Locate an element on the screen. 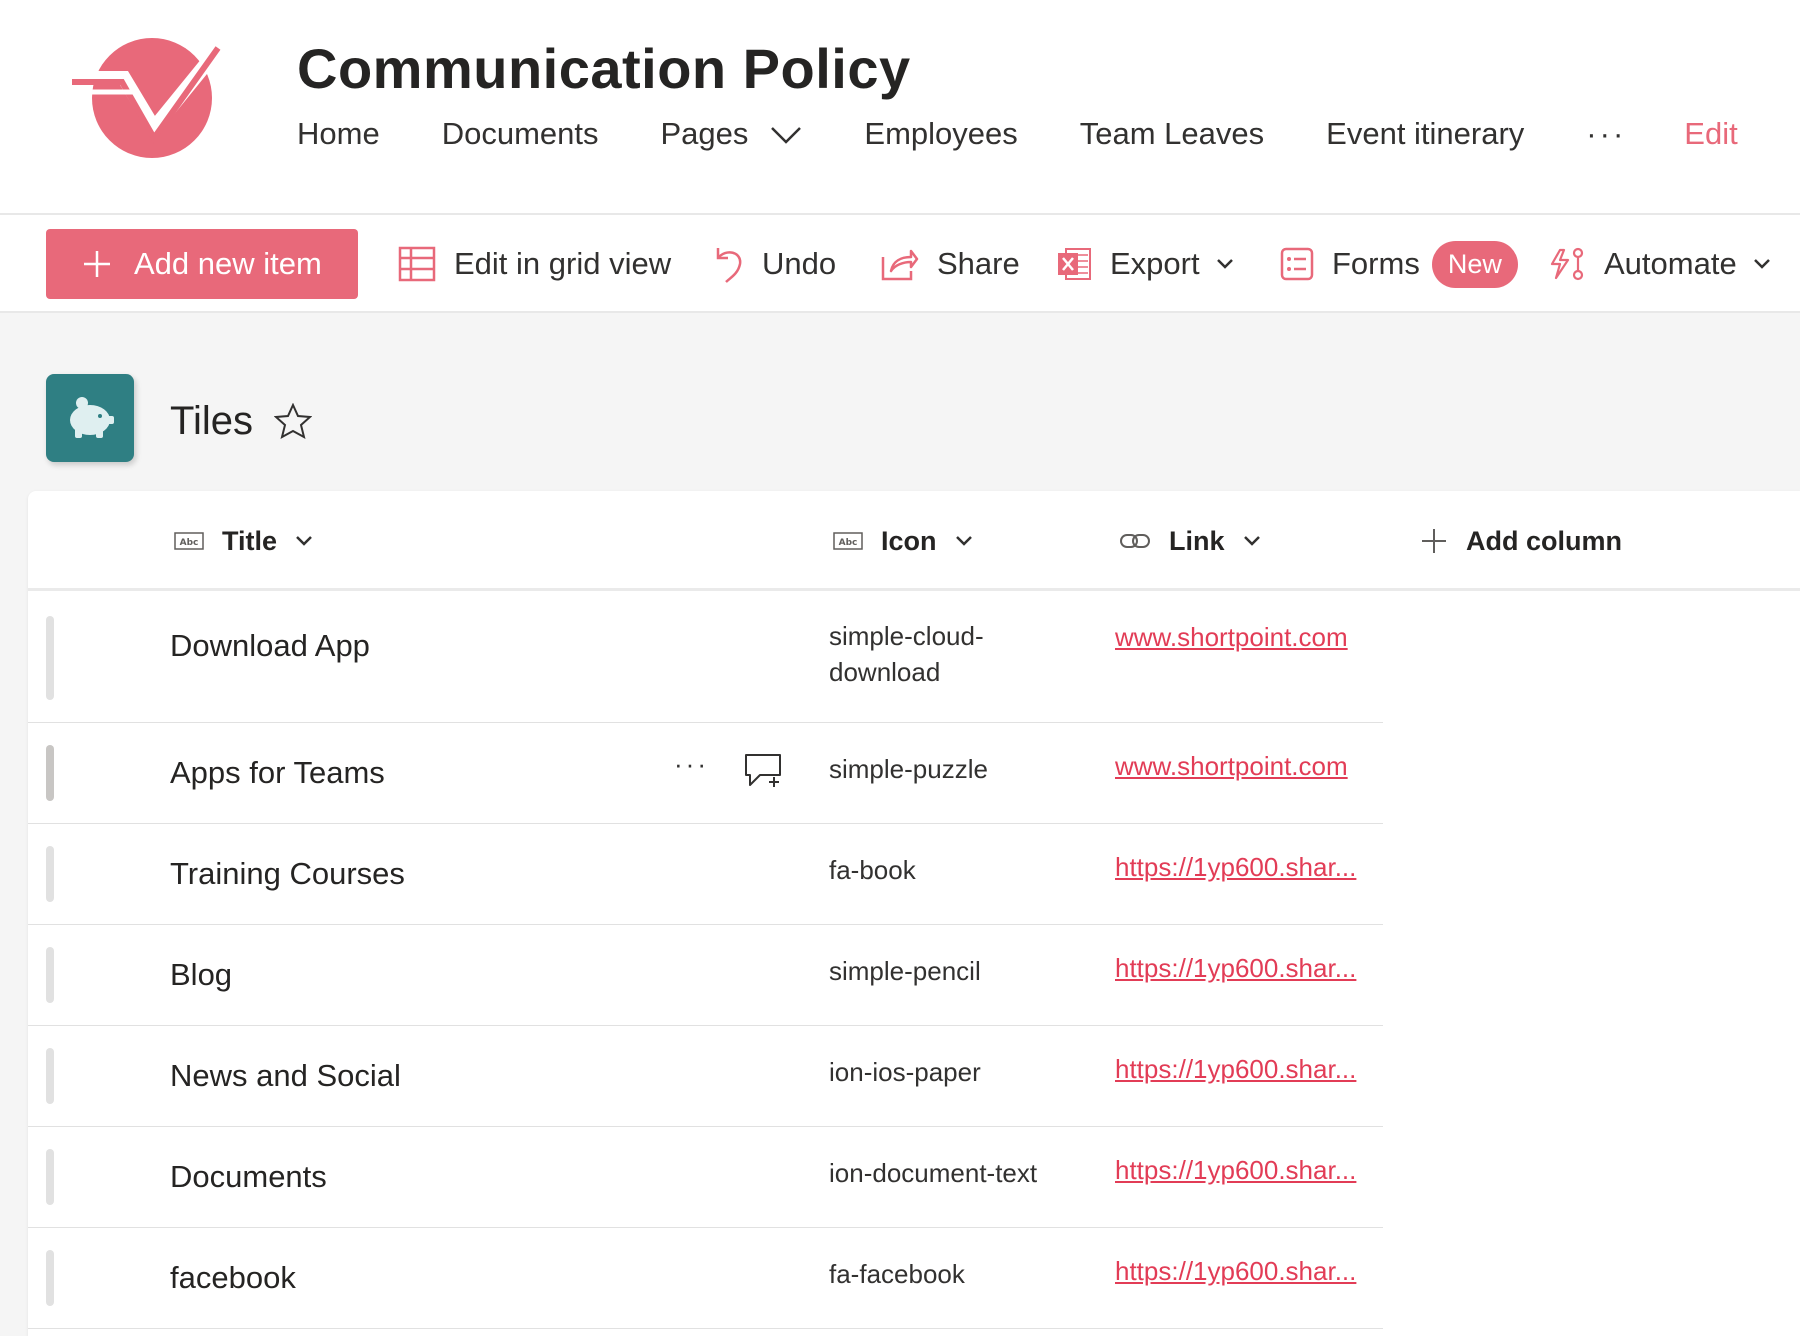 This screenshot has height=1336, width=1800. forms-button: Forms New is located at coordinates (1399, 264).